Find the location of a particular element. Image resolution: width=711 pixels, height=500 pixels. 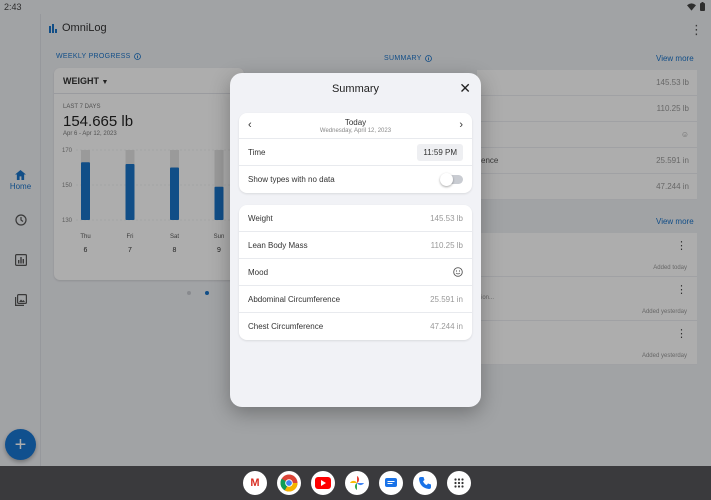

photos-logo is located at coordinates (357, 483).